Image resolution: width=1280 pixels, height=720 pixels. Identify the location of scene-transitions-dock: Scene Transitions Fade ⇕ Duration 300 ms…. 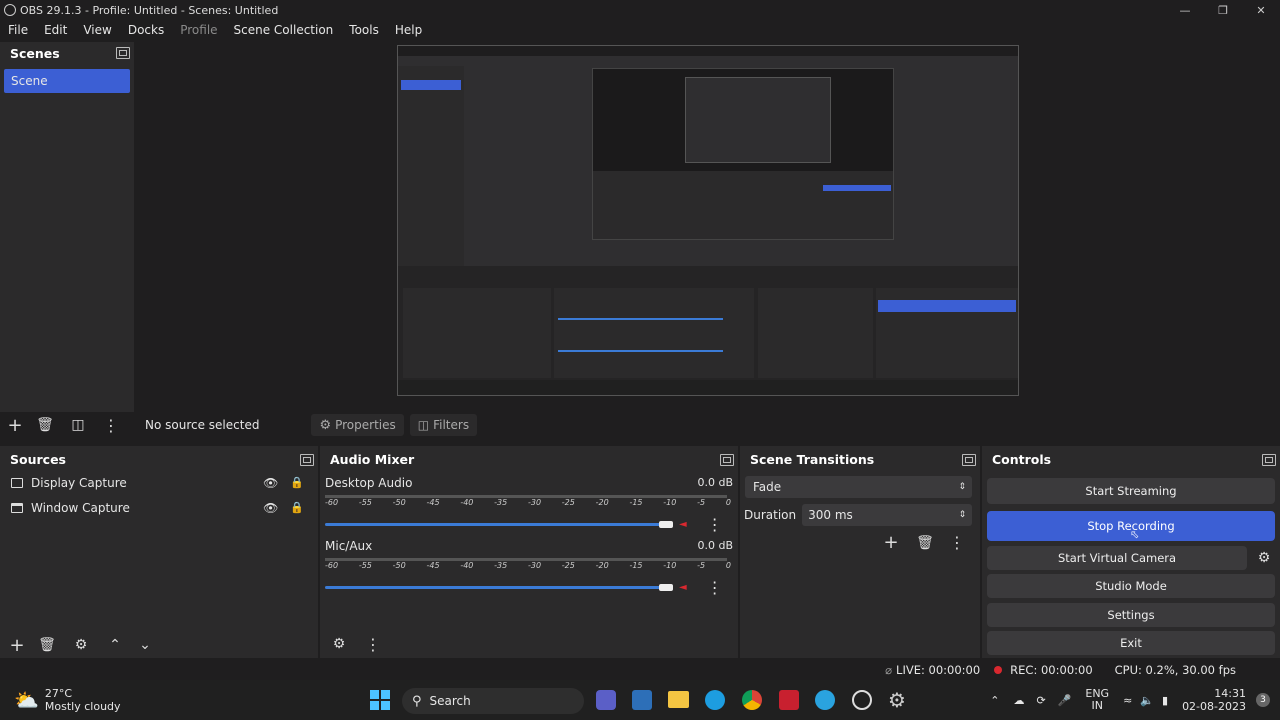
(860, 552).